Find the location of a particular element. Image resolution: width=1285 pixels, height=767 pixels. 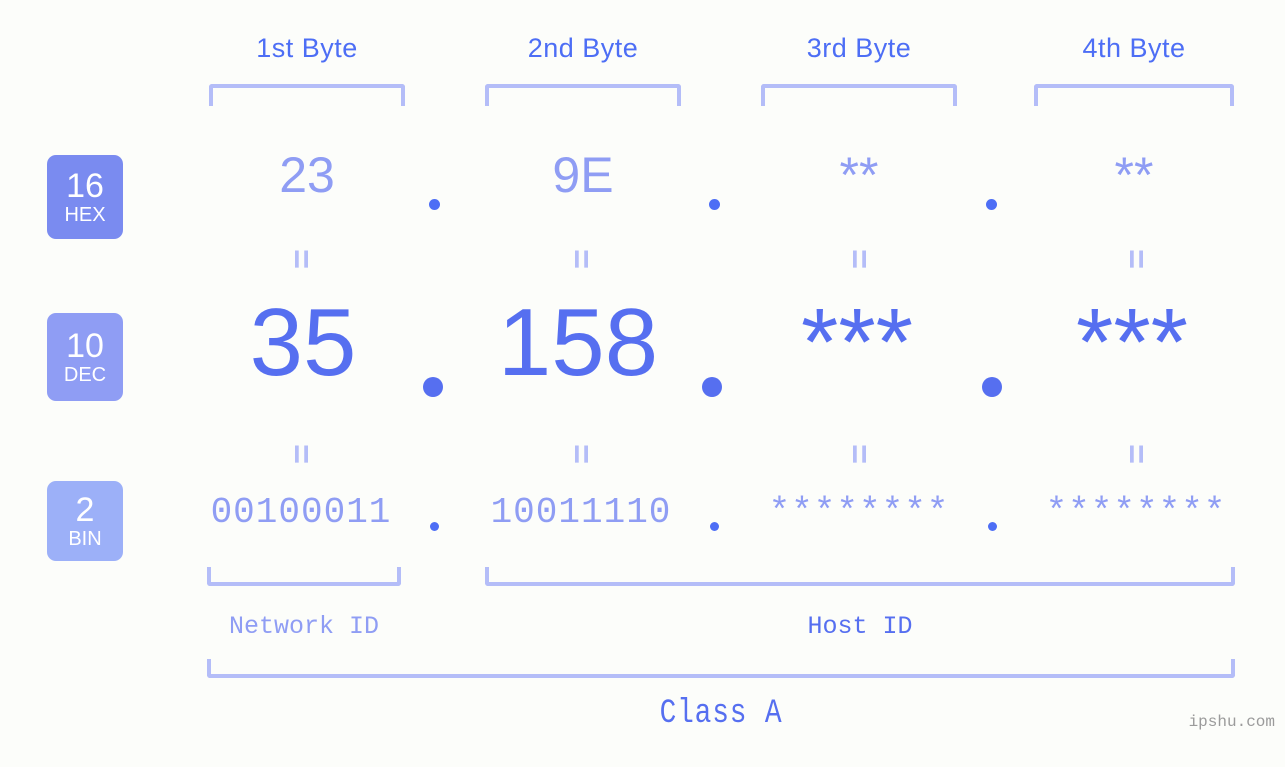

bin-octet-2: 10011110 is located at coordinates (581, 512).